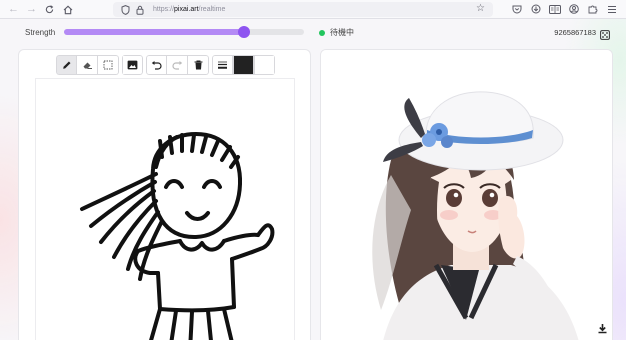 The image size is (626, 340). What do you see at coordinates (573, 9) in the screenshot?
I see `account-icon` at bounding box center [573, 9].